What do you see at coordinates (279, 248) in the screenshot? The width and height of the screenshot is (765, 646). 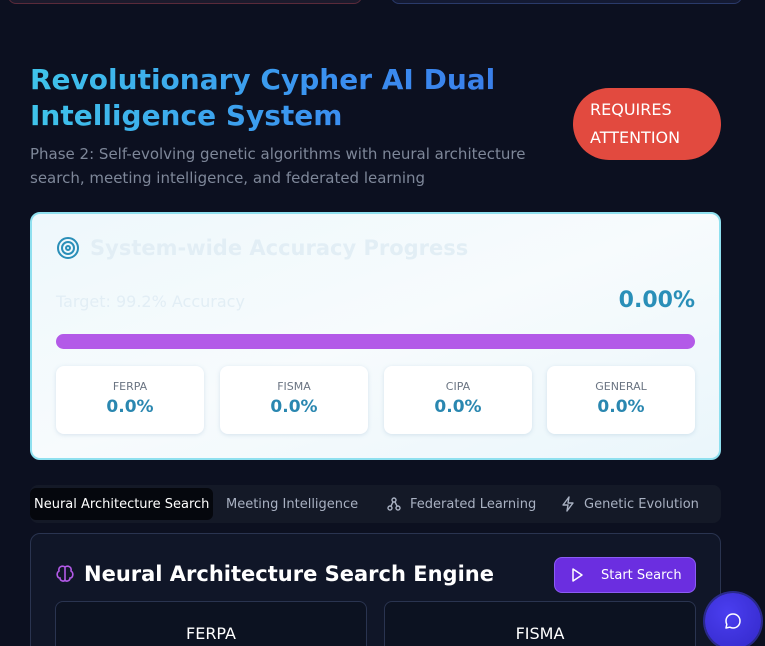 I see `accuracy-title-text: System-wide Accuracy Progress` at bounding box center [279, 248].